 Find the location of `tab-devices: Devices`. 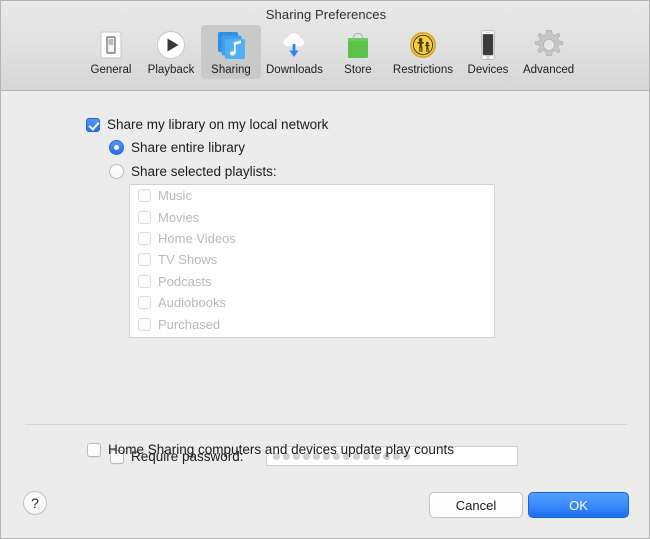

tab-devices: Devices is located at coordinates (488, 52).